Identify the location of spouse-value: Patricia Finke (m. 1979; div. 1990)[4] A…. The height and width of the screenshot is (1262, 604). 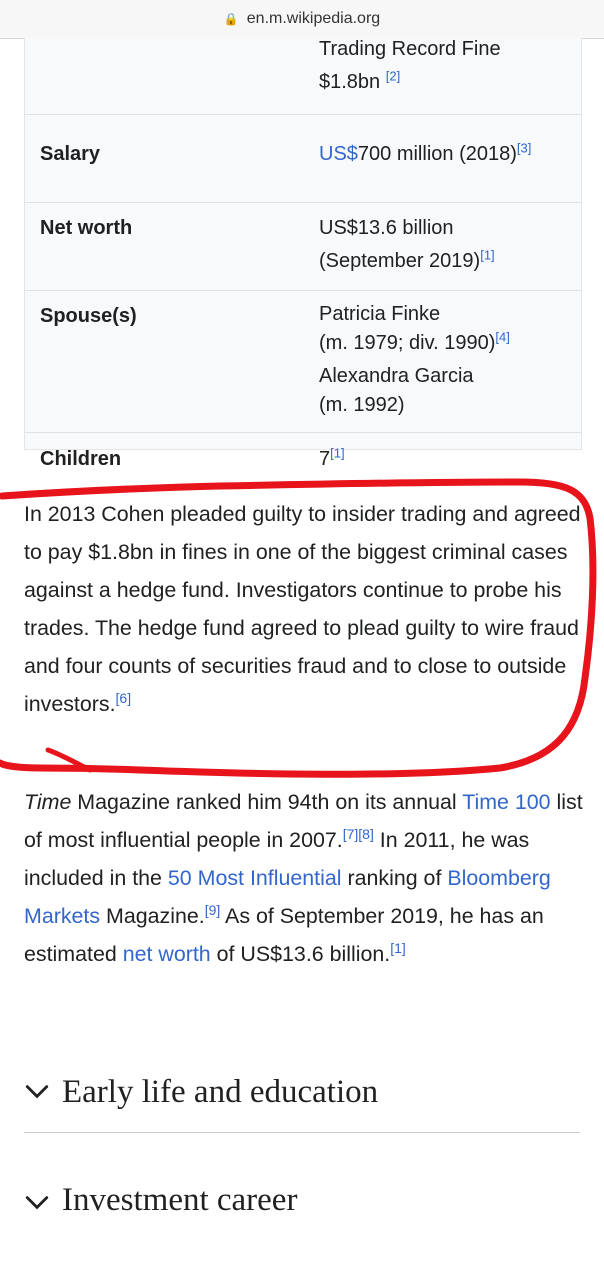
(445, 360).